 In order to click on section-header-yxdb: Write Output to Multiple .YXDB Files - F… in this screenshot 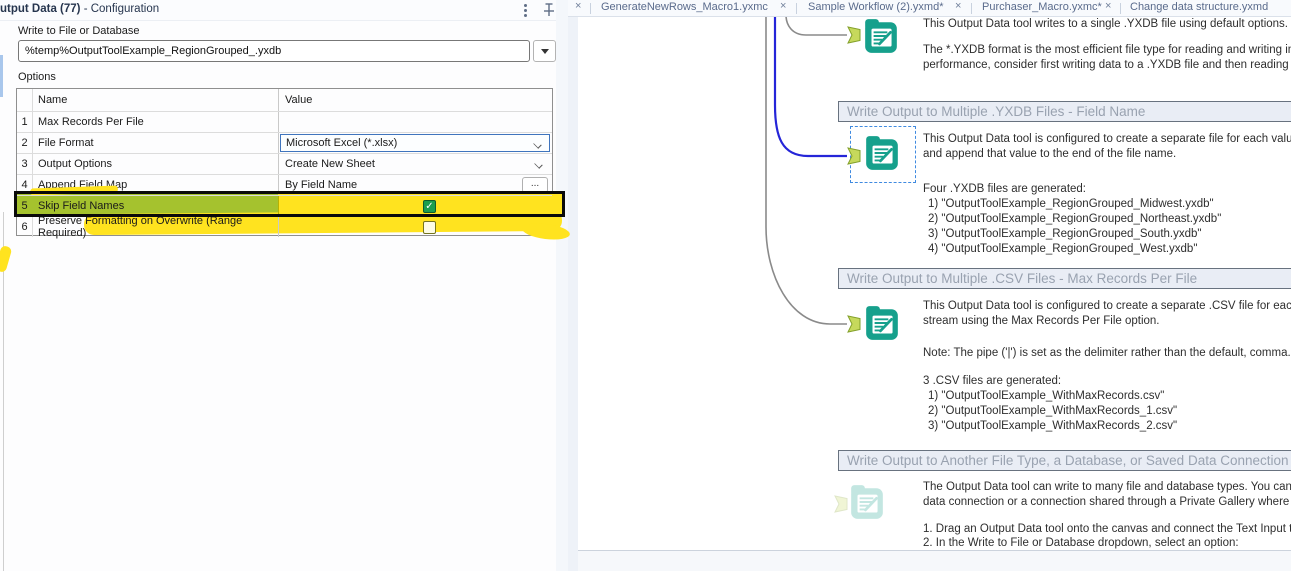, I will do `click(1064, 111)`.